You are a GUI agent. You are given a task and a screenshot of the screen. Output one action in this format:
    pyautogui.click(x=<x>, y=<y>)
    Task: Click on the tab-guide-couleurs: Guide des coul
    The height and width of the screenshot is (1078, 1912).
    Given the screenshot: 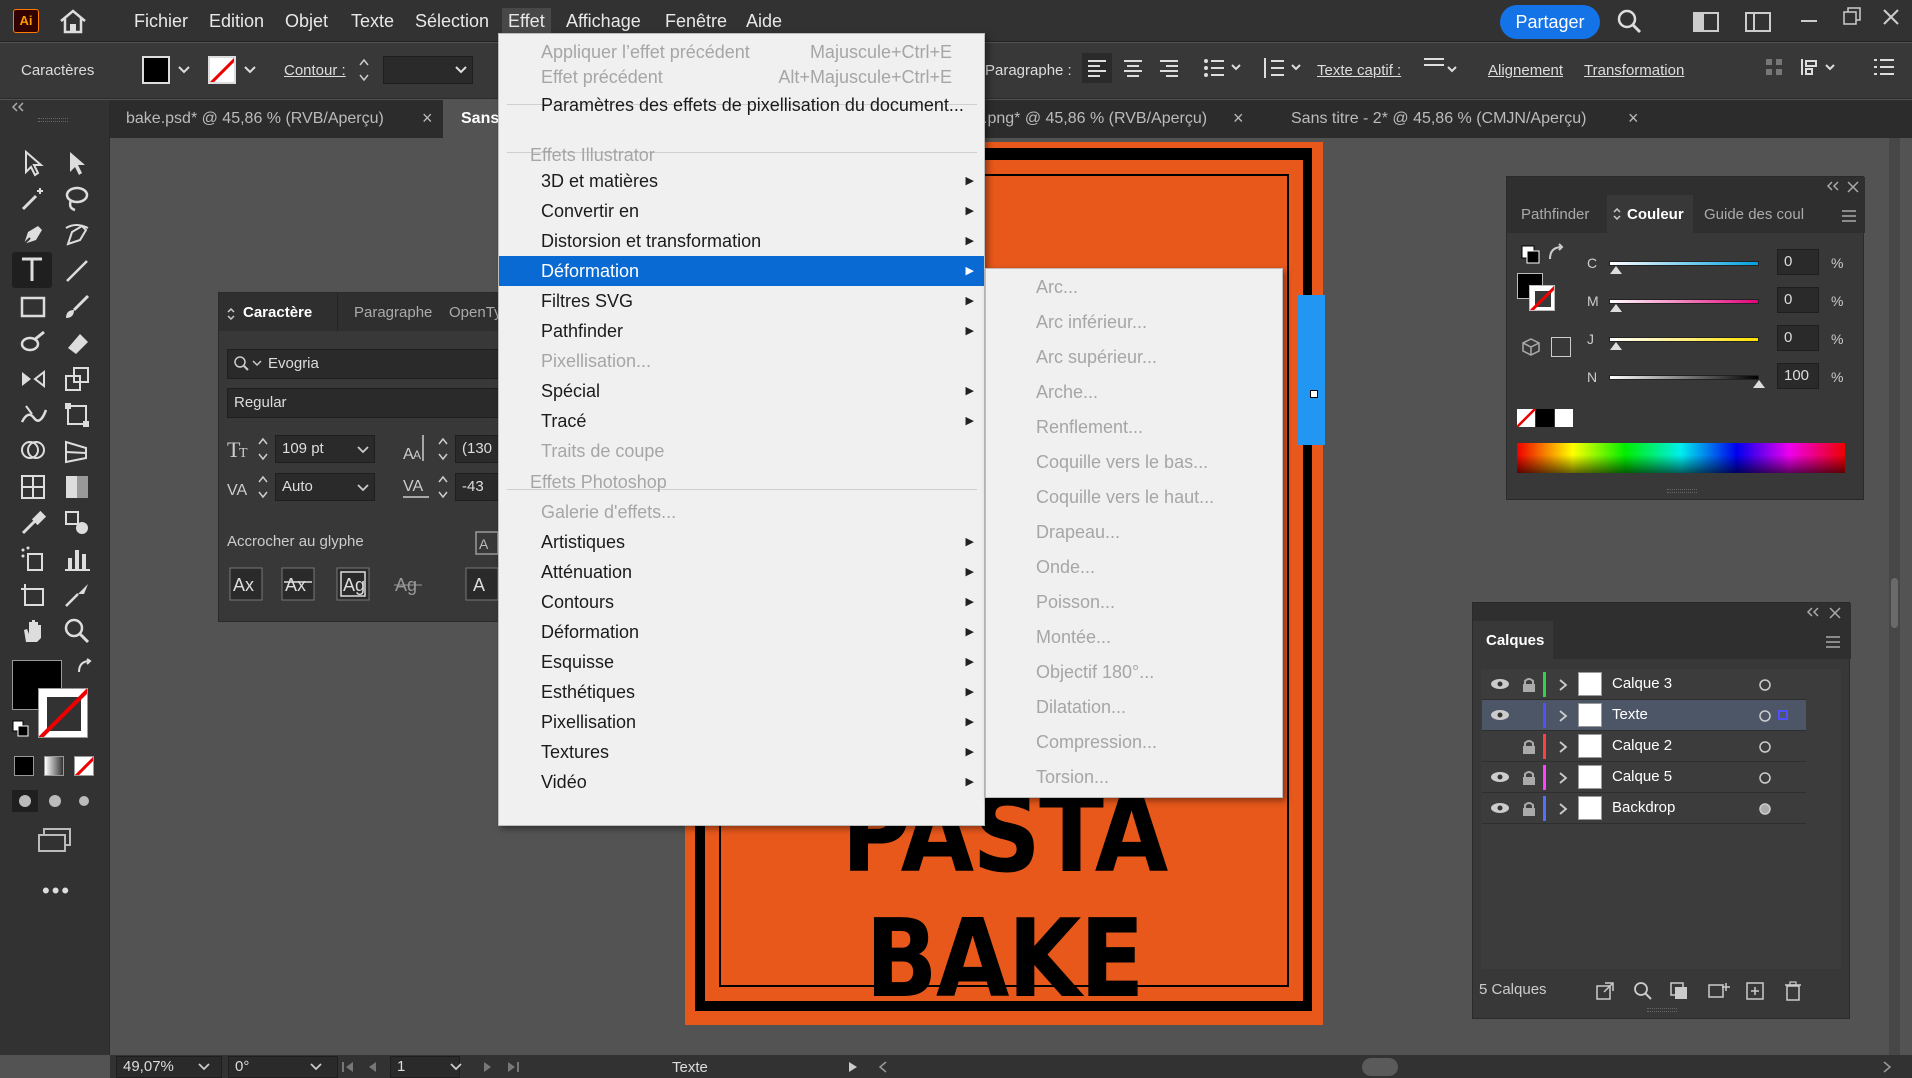 What is the action you would take?
    pyautogui.click(x=1759, y=214)
    